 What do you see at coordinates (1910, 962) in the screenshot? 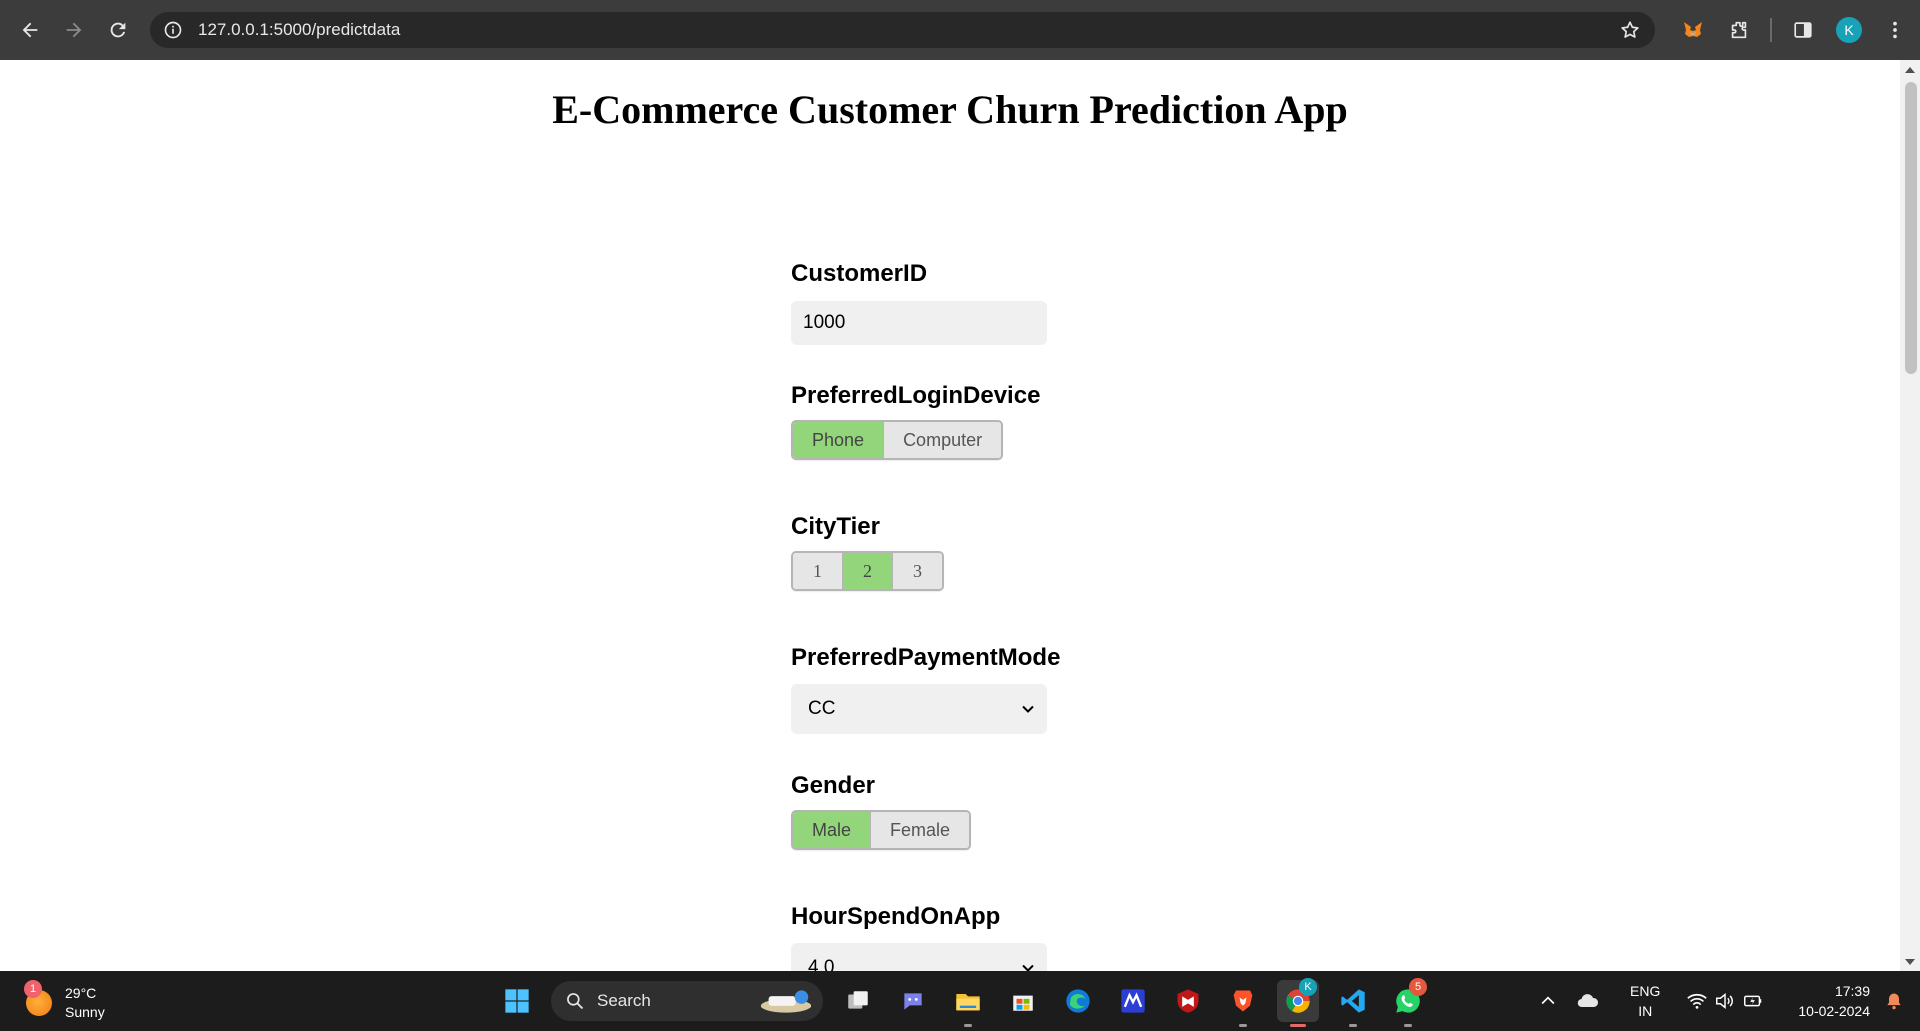
I see `scroll-down-arrow-icon` at bounding box center [1910, 962].